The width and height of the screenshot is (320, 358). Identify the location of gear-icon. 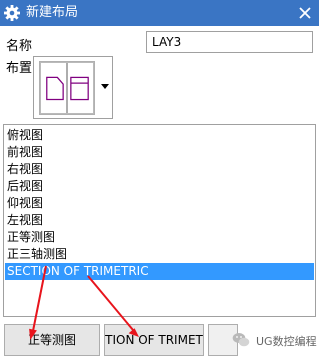
(12, 13).